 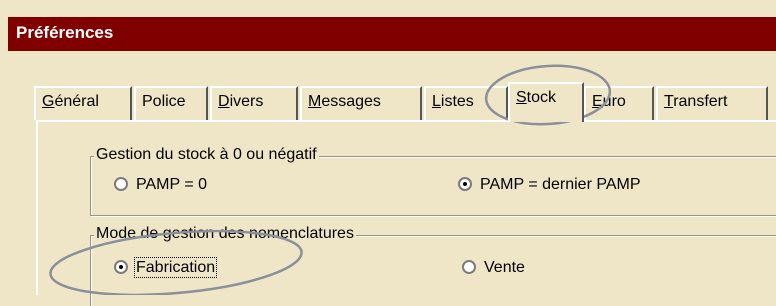 I want to click on tab-label: Police, so click(x=164, y=101).